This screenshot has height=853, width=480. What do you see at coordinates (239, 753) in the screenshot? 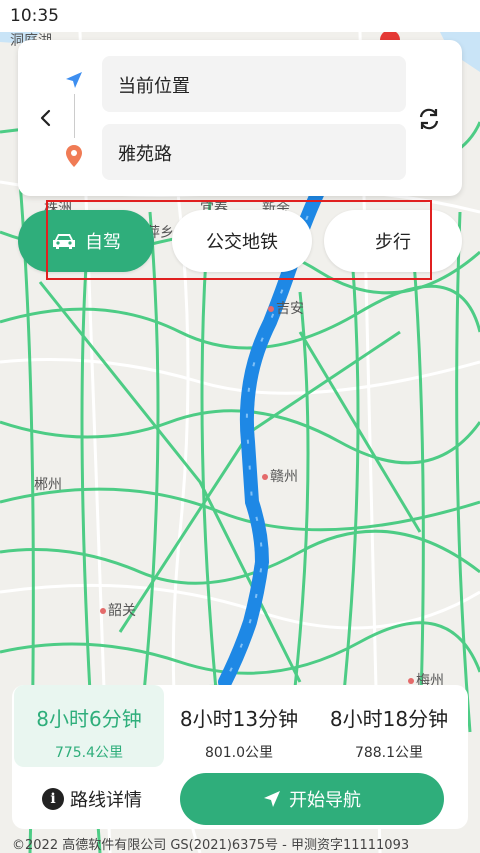
I see `route-distance: 801.0公里` at bounding box center [239, 753].